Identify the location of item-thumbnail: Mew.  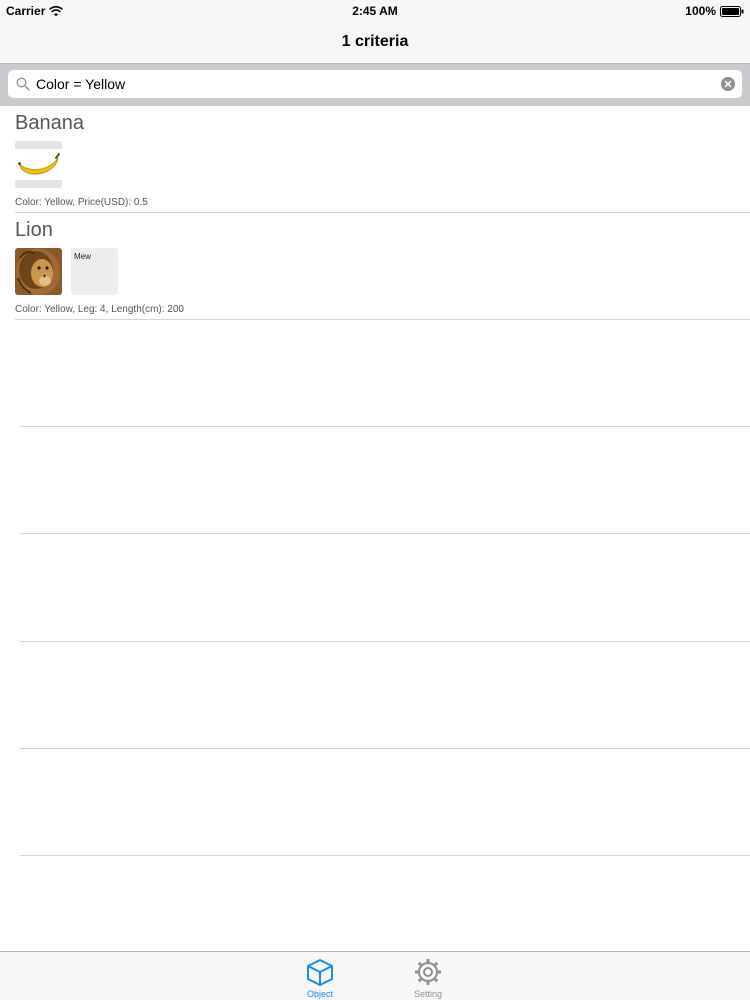
(94, 271).